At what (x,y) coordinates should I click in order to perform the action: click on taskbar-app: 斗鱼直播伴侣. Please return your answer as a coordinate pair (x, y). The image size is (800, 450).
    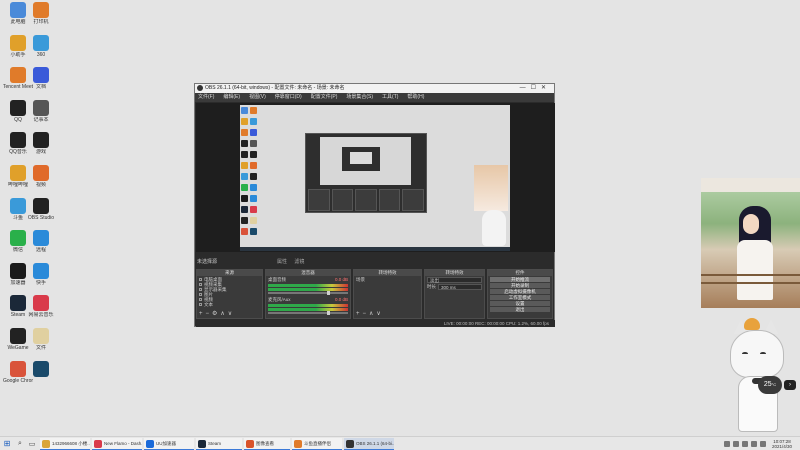
    Looking at the image, I should click on (317, 443).